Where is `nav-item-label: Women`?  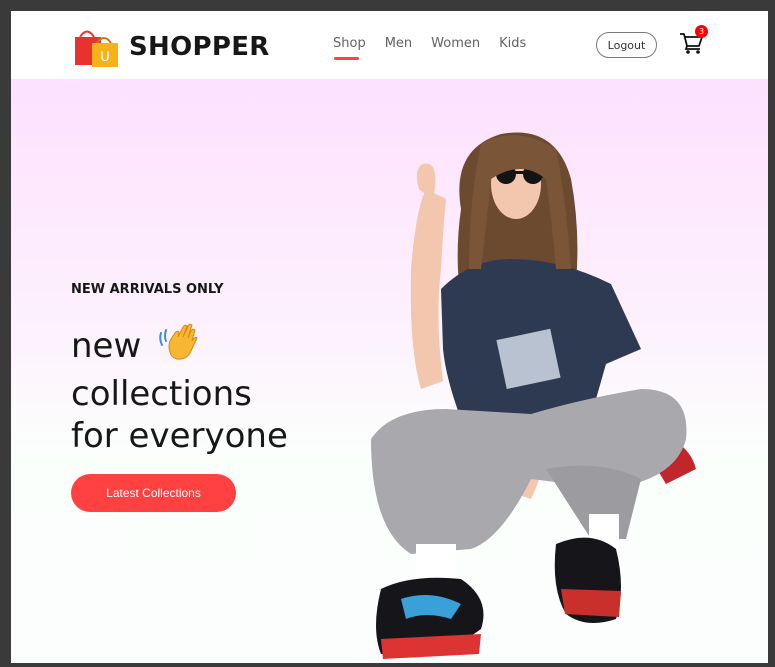
nav-item-label: Women is located at coordinates (456, 43).